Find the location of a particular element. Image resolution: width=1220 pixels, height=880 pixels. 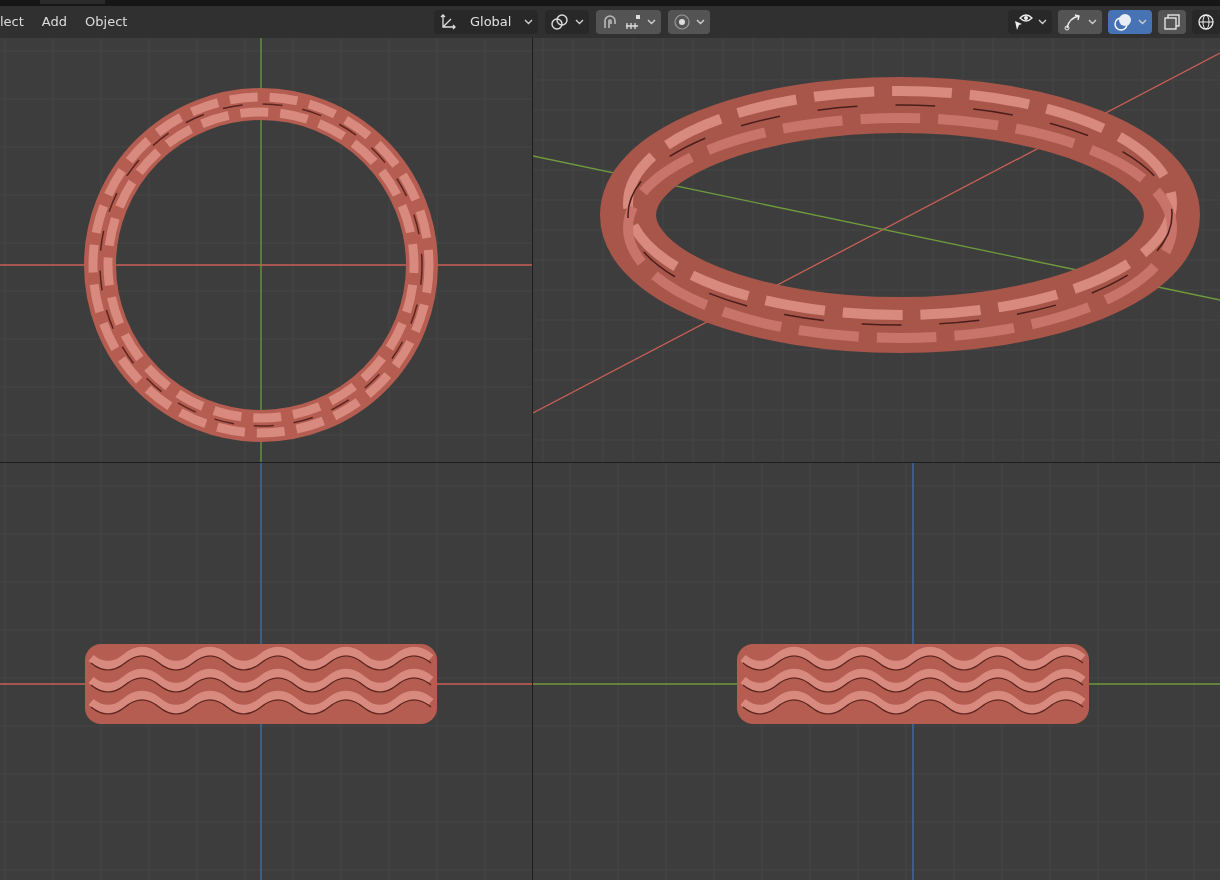

xray-icon is located at coordinates (1172, 22).